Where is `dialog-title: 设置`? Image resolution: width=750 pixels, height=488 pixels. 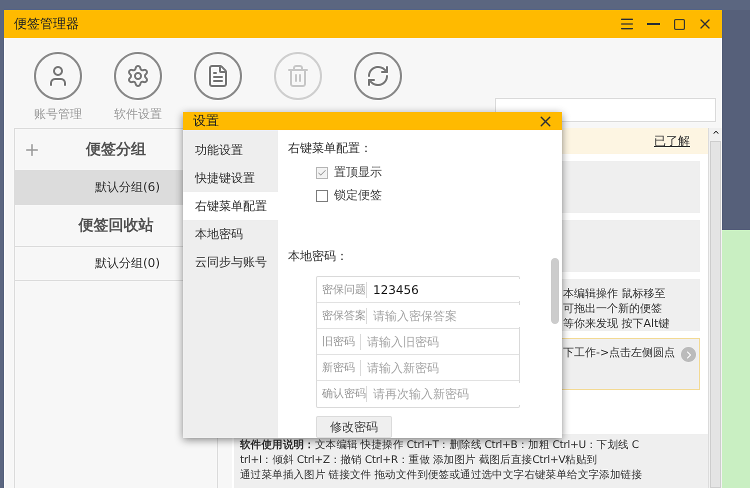
dialog-title: 设置 is located at coordinates (206, 121).